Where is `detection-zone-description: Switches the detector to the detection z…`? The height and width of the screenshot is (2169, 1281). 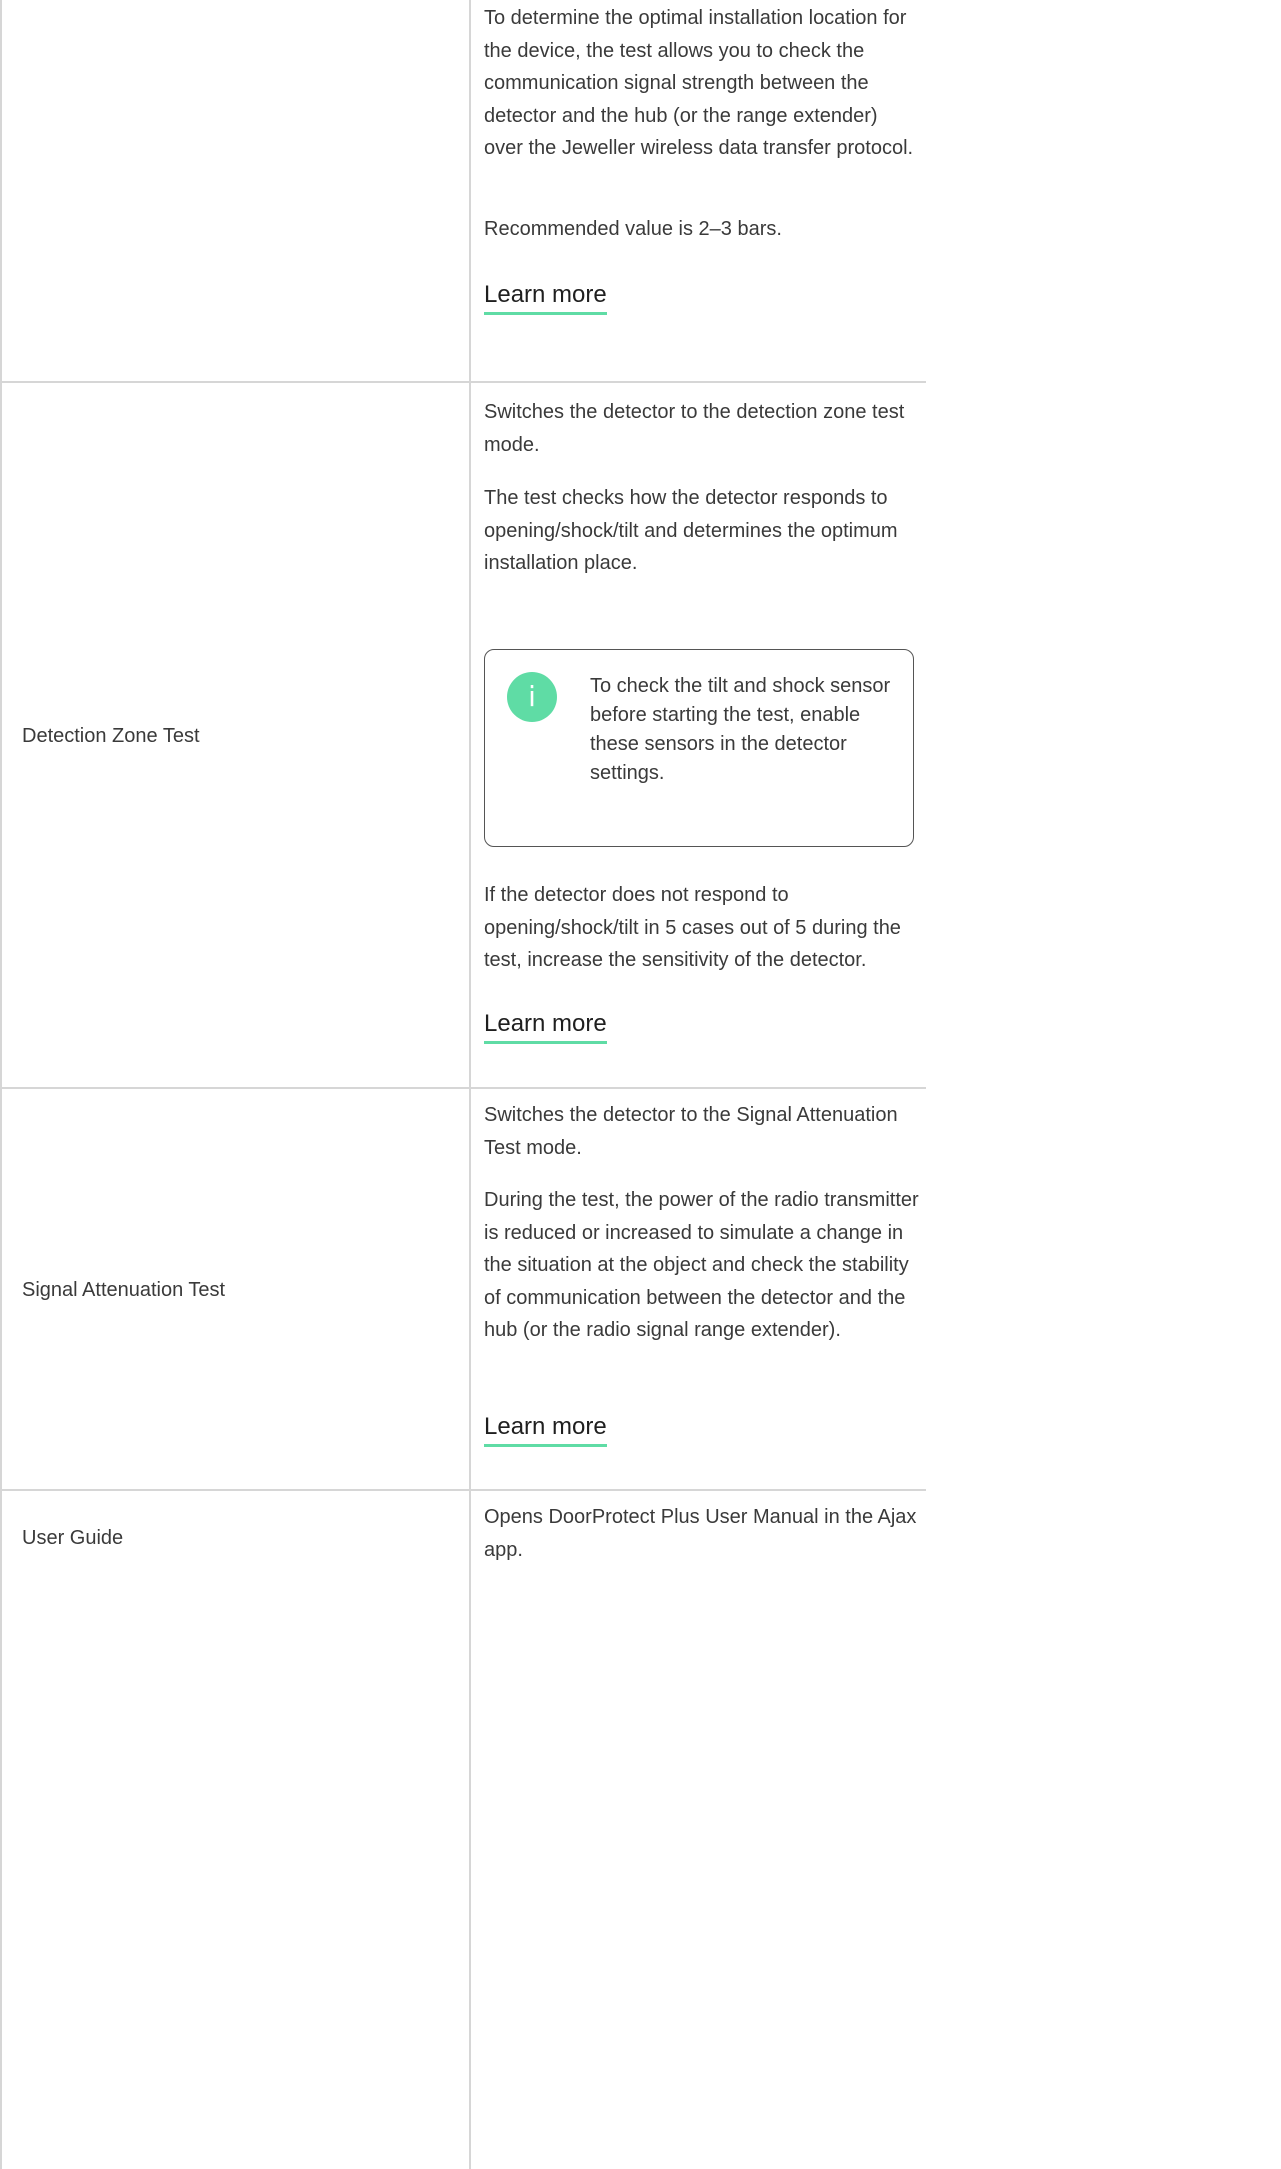 detection-zone-description: Switches the detector to the detection z… is located at coordinates (694, 428).